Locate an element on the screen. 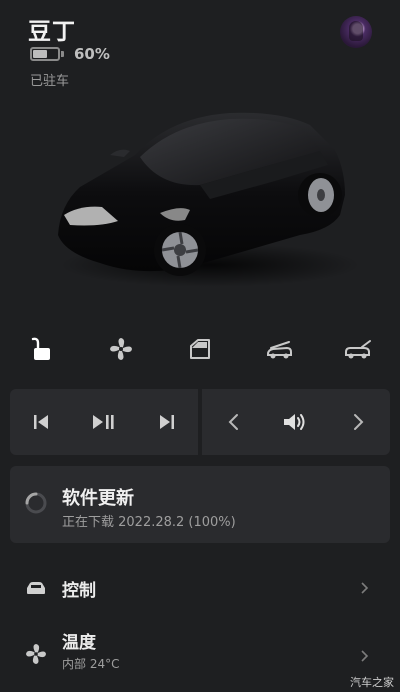  playback-group is located at coordinates (104, 422).